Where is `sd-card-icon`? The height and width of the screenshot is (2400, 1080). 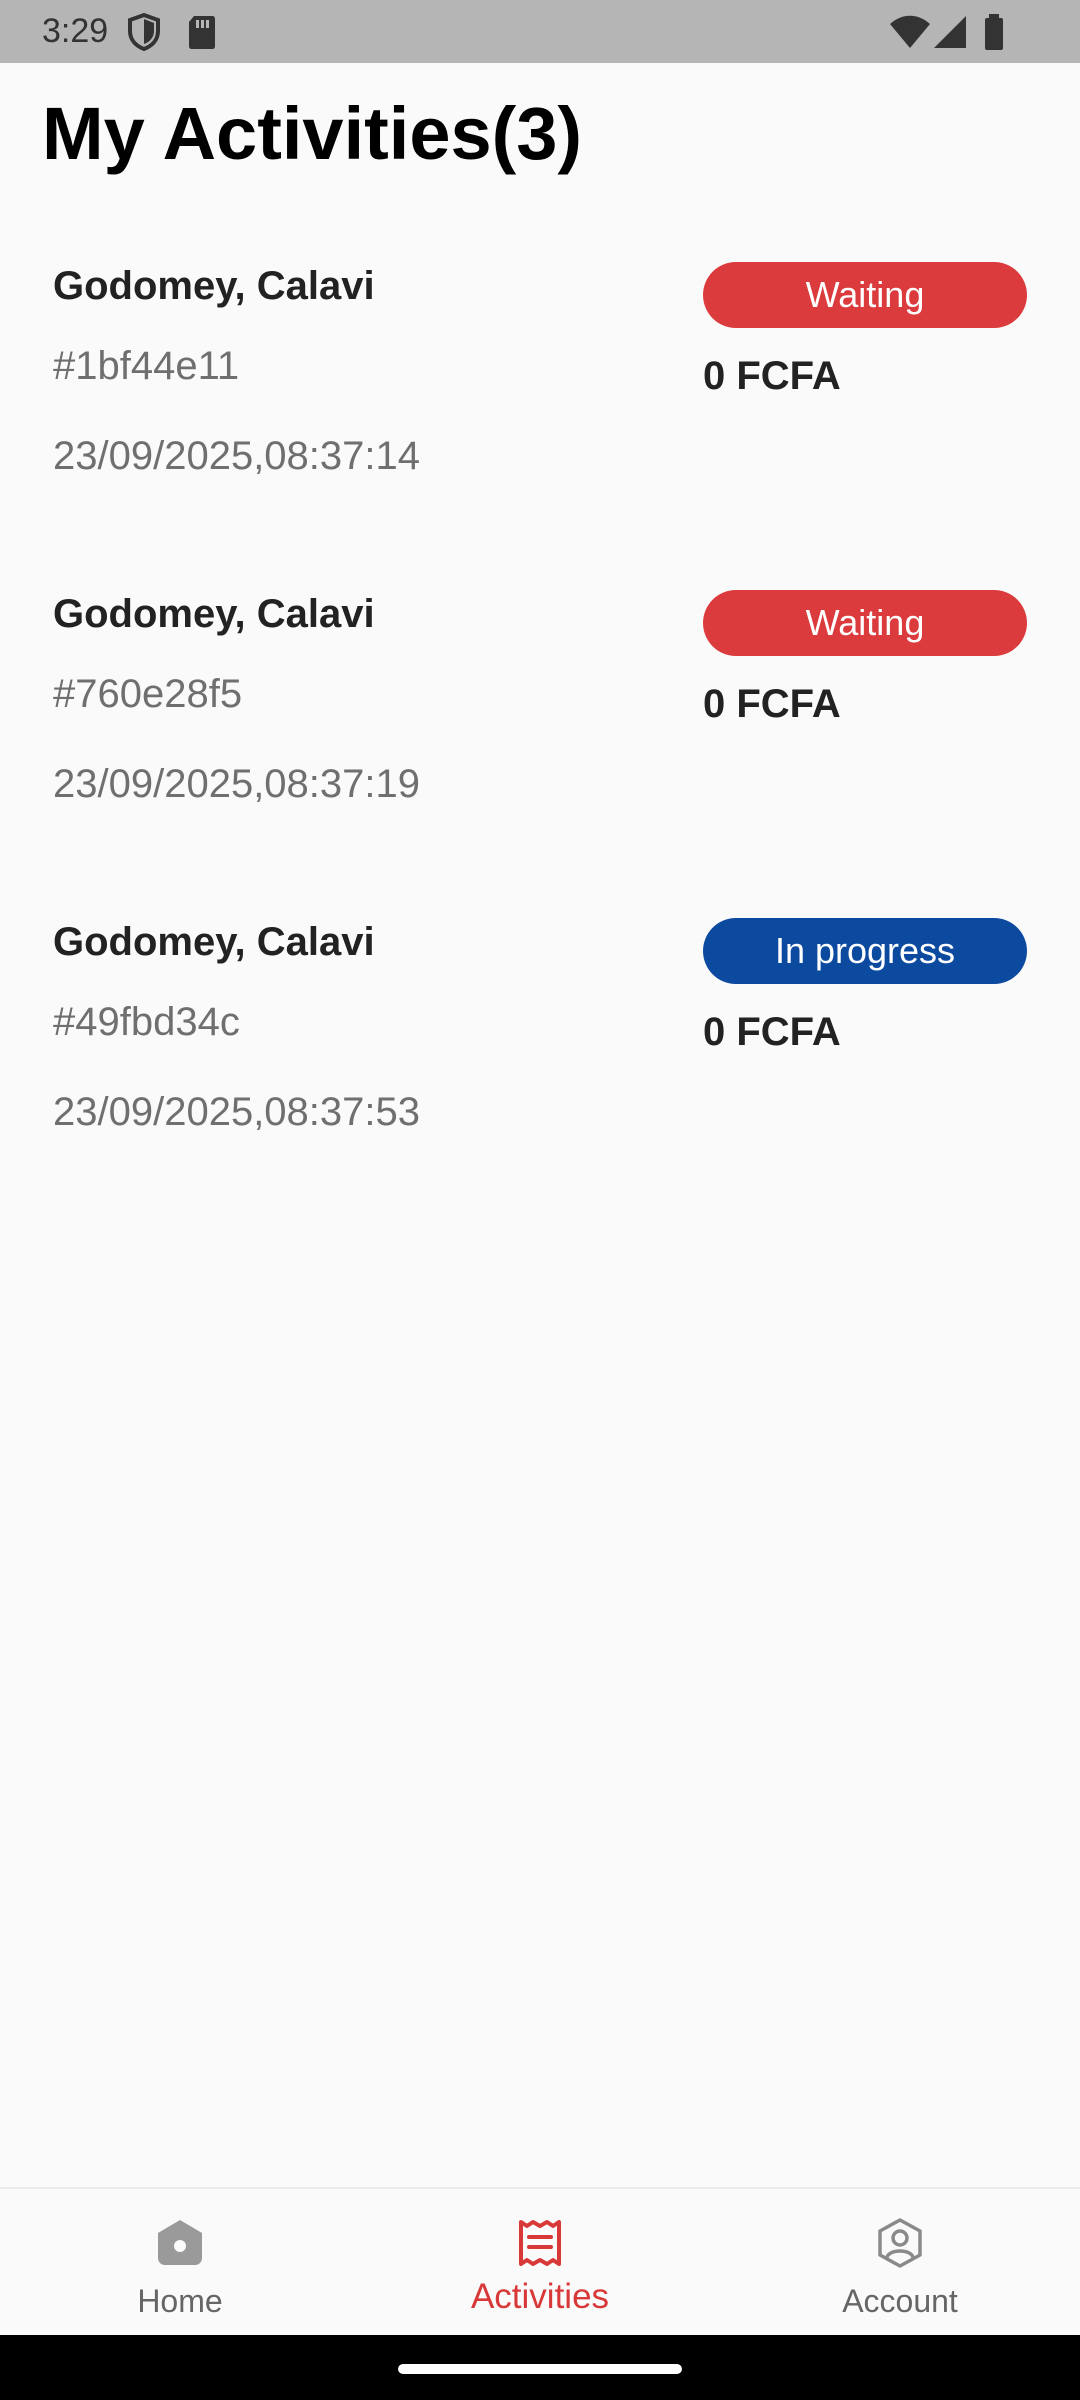 sd-card-icon is located at coordinates (202, 32).